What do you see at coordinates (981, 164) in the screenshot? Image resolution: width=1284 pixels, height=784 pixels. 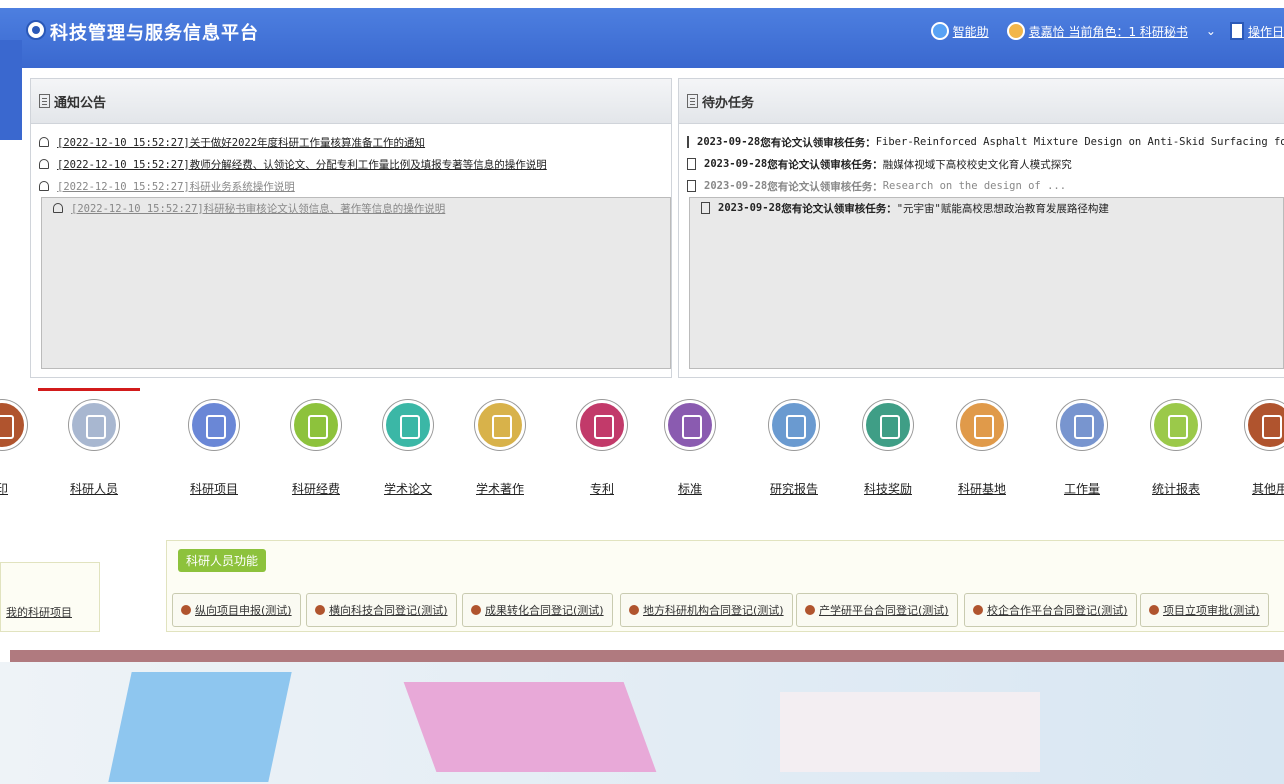 I see `list-item: 2023-09-28 您有论文认领审核任务： 融媒体视域下高校校史文化育人模式探究` at bounding box center [981, 164].